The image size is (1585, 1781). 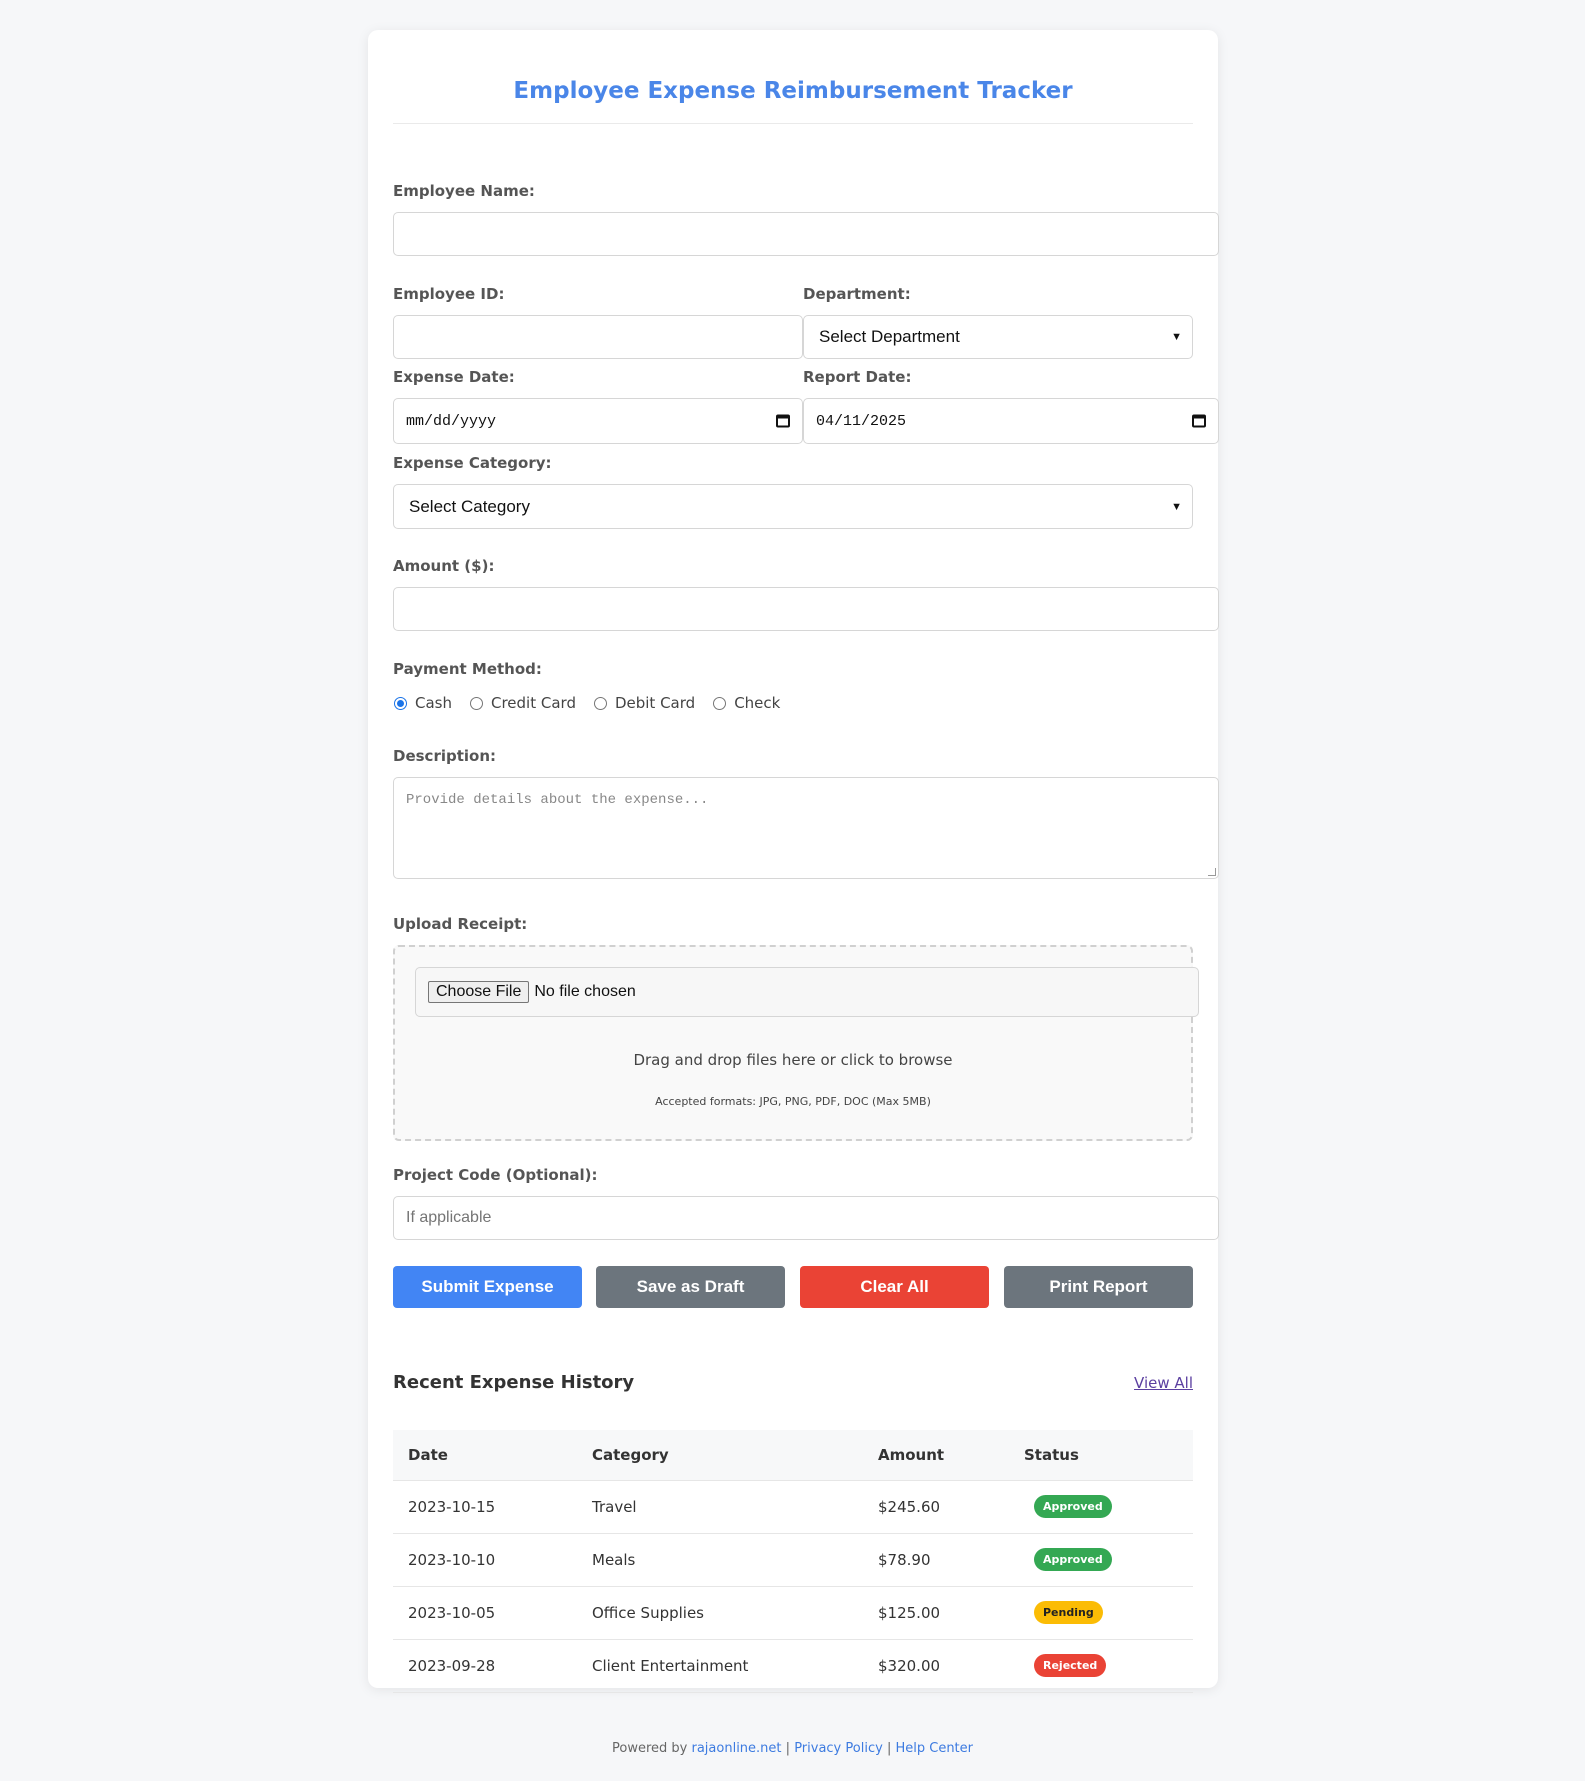 I want to click on row-amount: $125.00, so click(x=936, y=1613).